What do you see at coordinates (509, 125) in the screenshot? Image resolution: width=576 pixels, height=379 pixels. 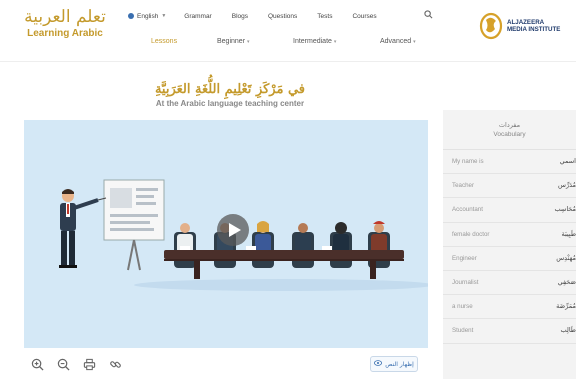 I see `vocabulary-title-arabic: مفردات` at bounding box center [509, 125].